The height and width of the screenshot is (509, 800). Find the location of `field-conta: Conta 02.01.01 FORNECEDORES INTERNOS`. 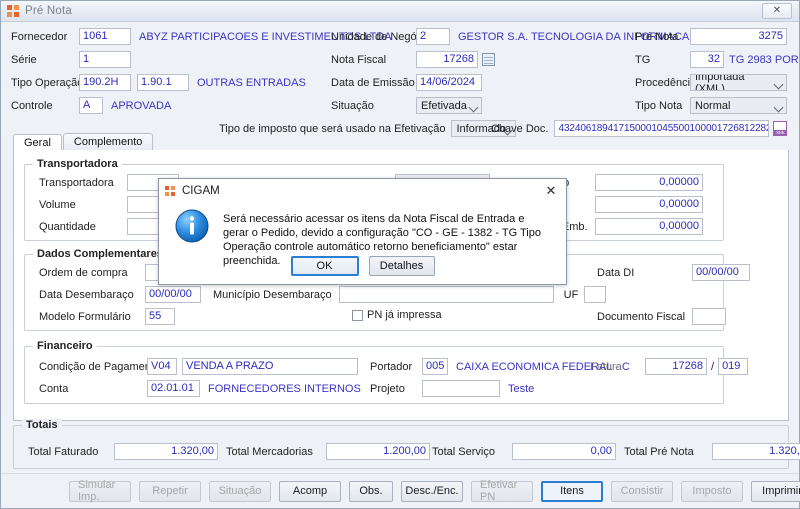

field-conta: Conta 02.01.01 FORNECEDORES INTERNOS is located at coordinates (200, 388).